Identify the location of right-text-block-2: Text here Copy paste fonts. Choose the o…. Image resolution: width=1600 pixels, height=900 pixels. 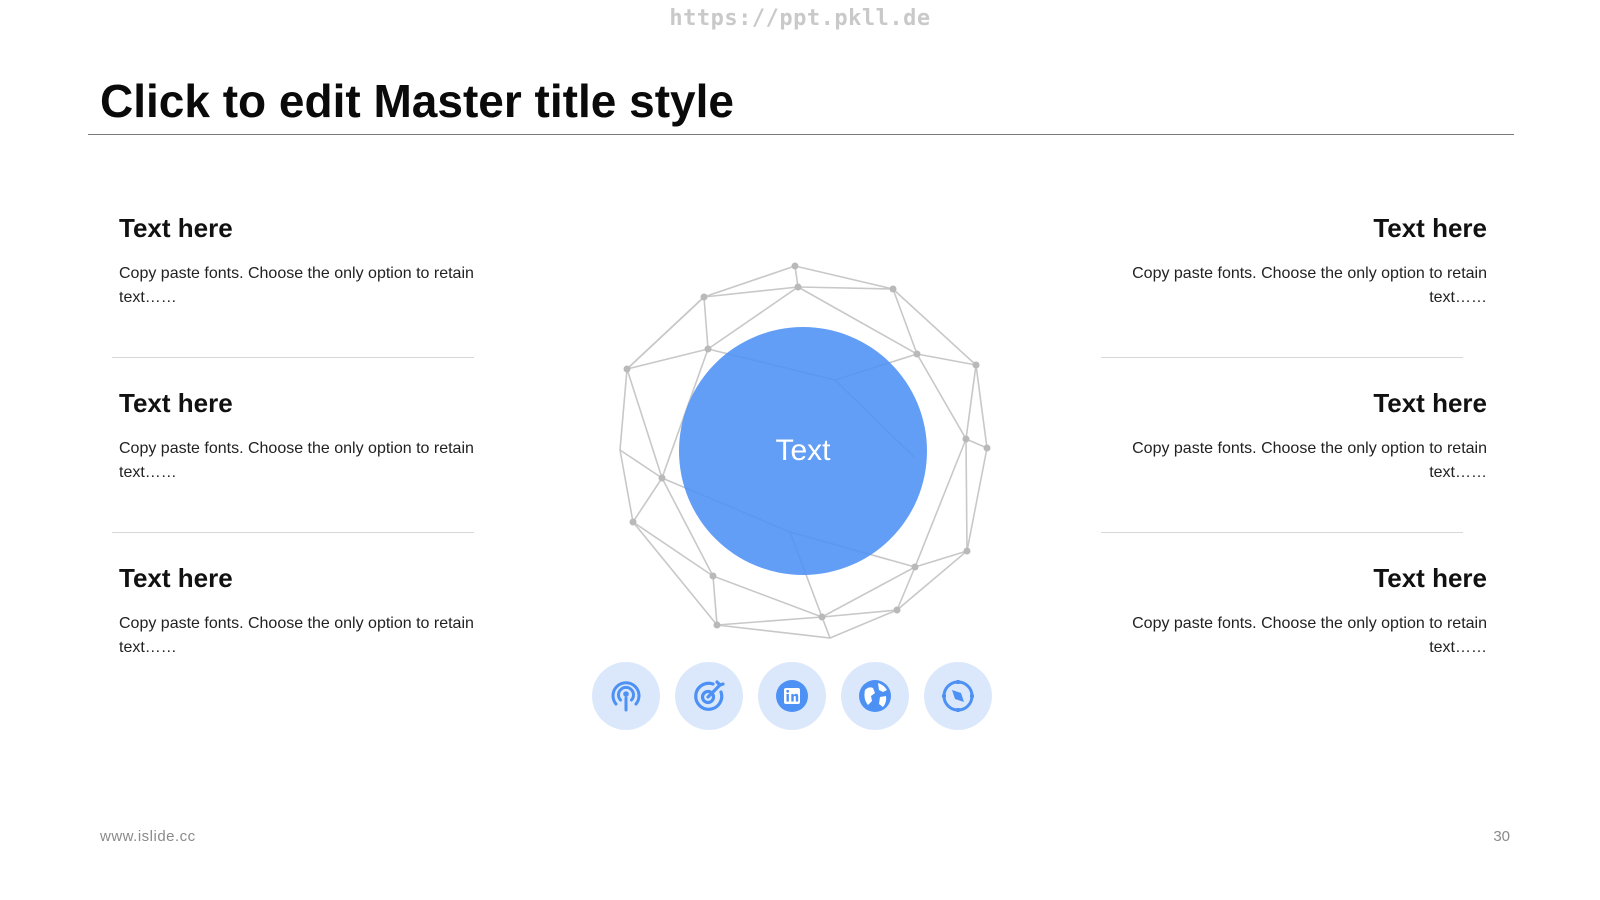
(1301, 436).